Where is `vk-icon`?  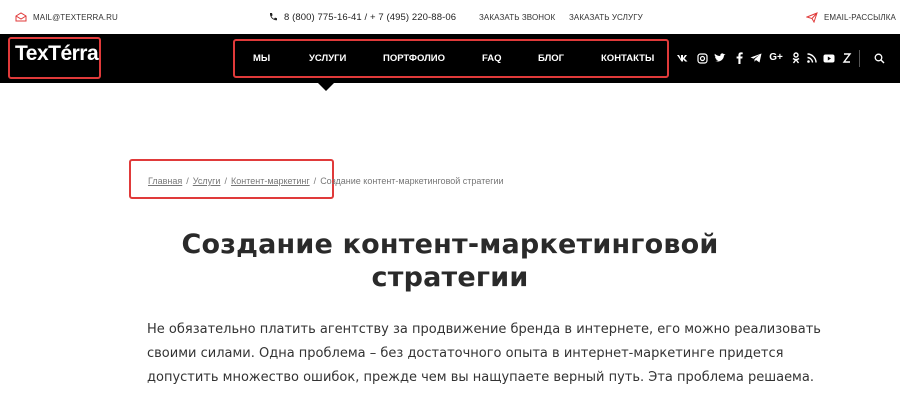
vk-icon is located at coordinates (683, 58).